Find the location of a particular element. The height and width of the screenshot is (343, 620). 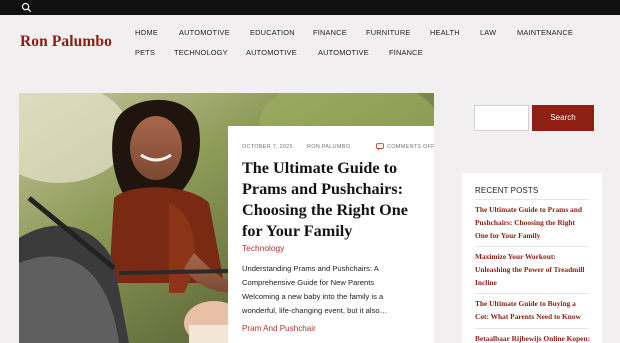

nav-item-furniture: Furniture is located at coordinates (388, 32).